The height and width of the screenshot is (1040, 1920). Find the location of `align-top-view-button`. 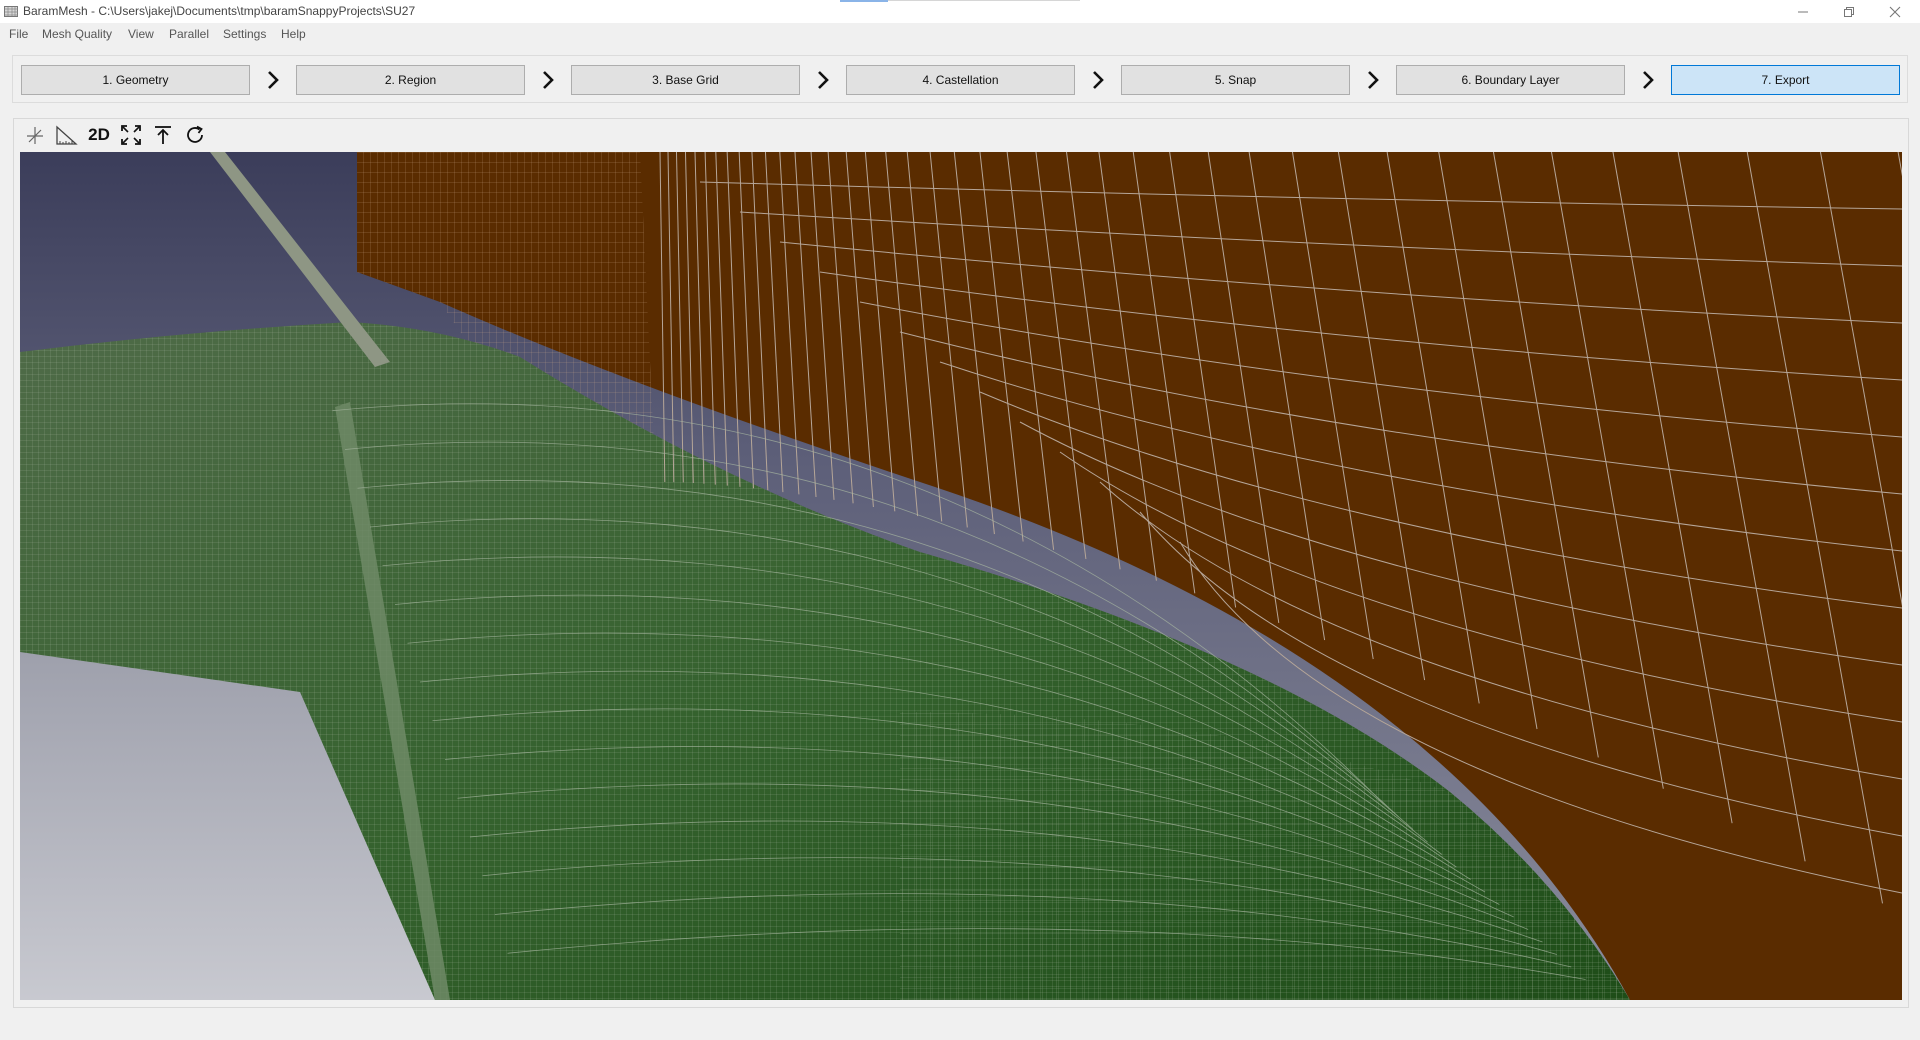

align-top-view-button is located at coordinates (163, 135).